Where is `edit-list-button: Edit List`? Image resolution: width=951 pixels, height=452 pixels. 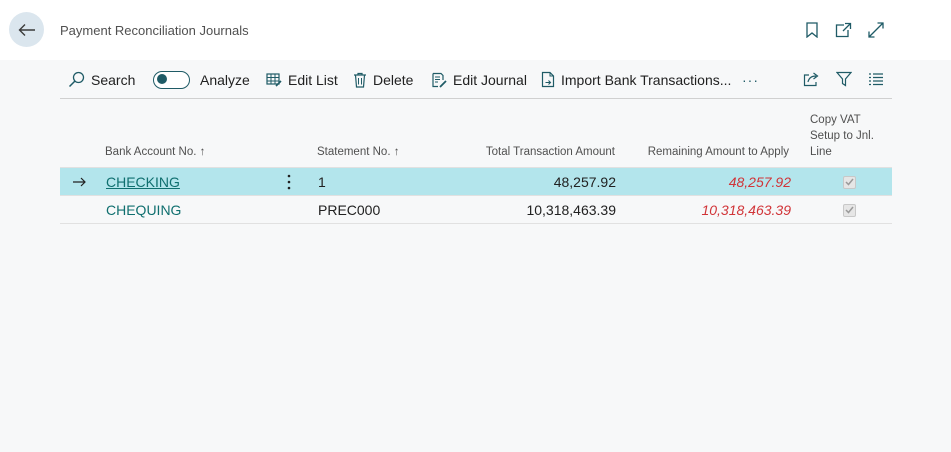 edit-list-button: Edit List is located at coordinates (302, 79).